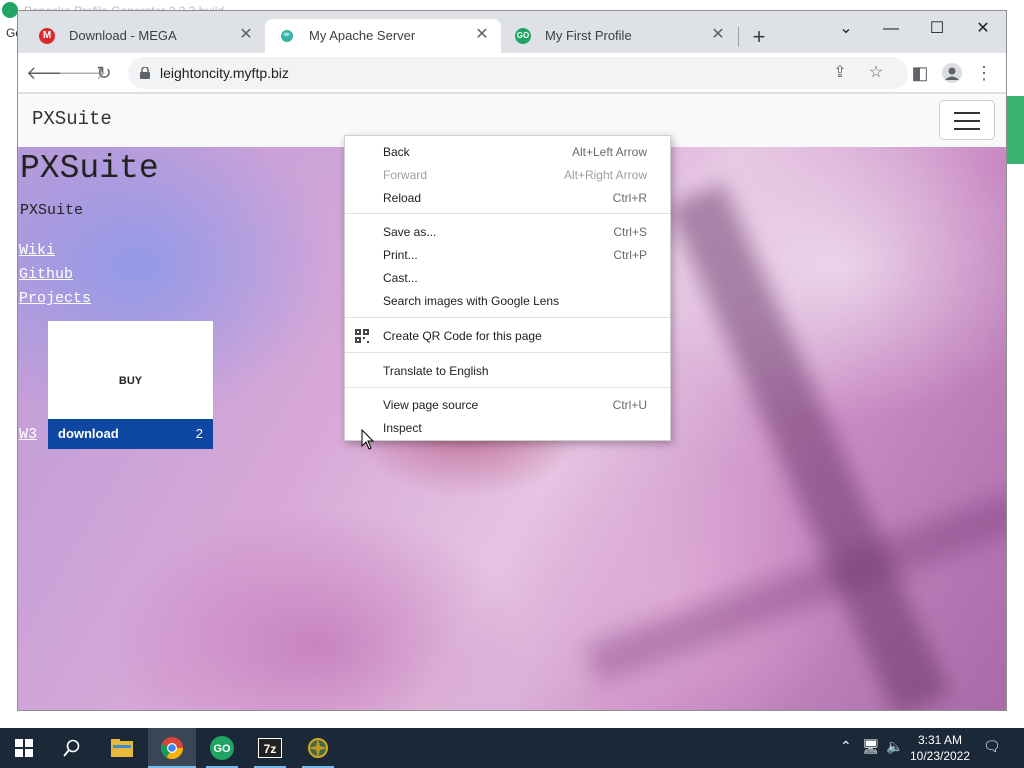  What do you see at coordinates (507, 371) in the screenshot?
I see `menu-item-translate: Translate to English` at bounding box center [507, 371].